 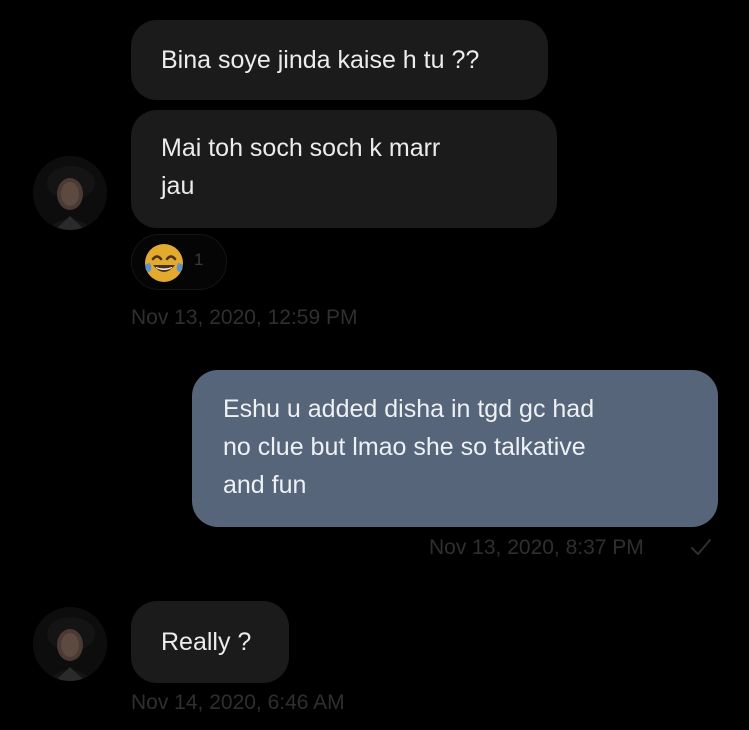 I want to click on message-text-line: jau, so click(x=178, y=186).